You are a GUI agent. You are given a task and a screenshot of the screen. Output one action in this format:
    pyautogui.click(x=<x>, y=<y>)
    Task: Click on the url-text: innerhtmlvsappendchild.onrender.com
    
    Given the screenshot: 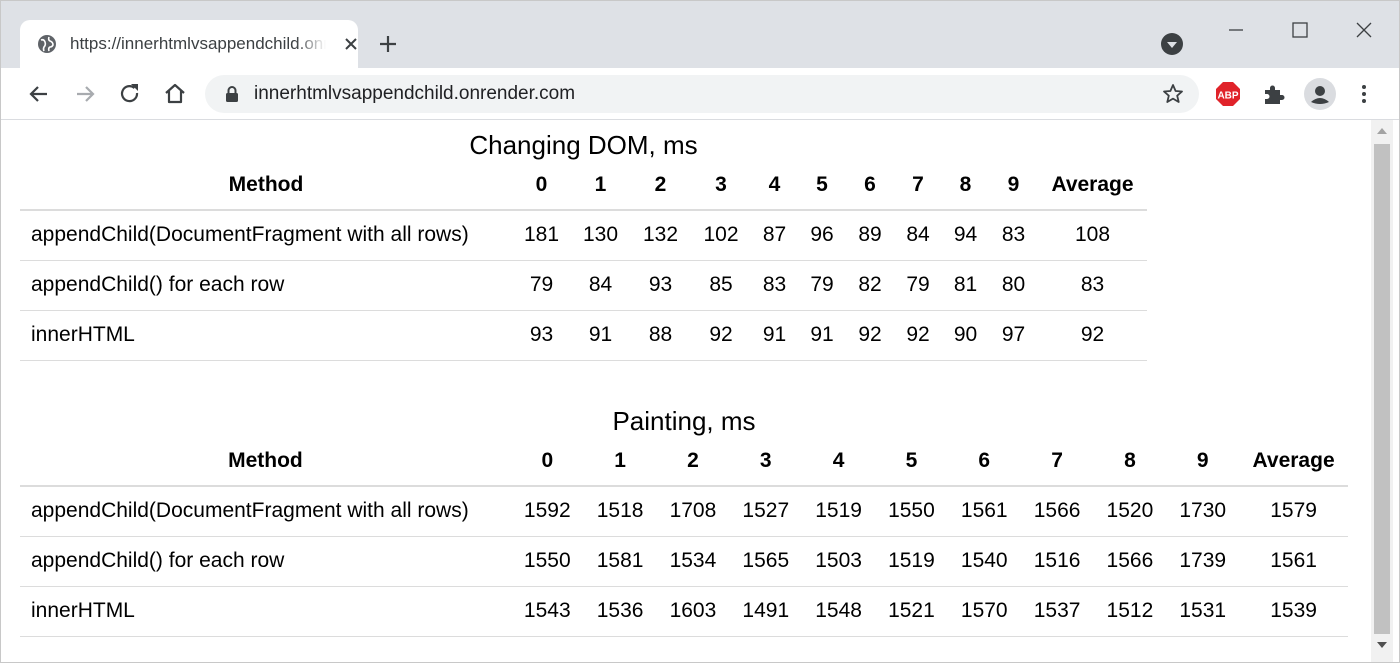 What is the action you would take?
    pyautogui.click(x=414, y=94)
    